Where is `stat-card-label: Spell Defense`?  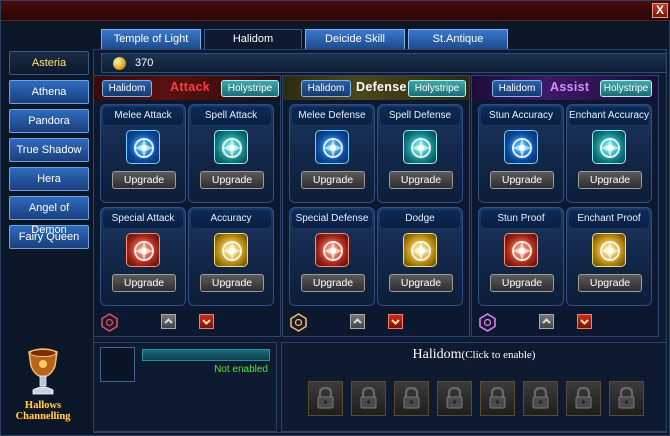
stat-card-label: Spell Defense is located at coordinates (420, 116).